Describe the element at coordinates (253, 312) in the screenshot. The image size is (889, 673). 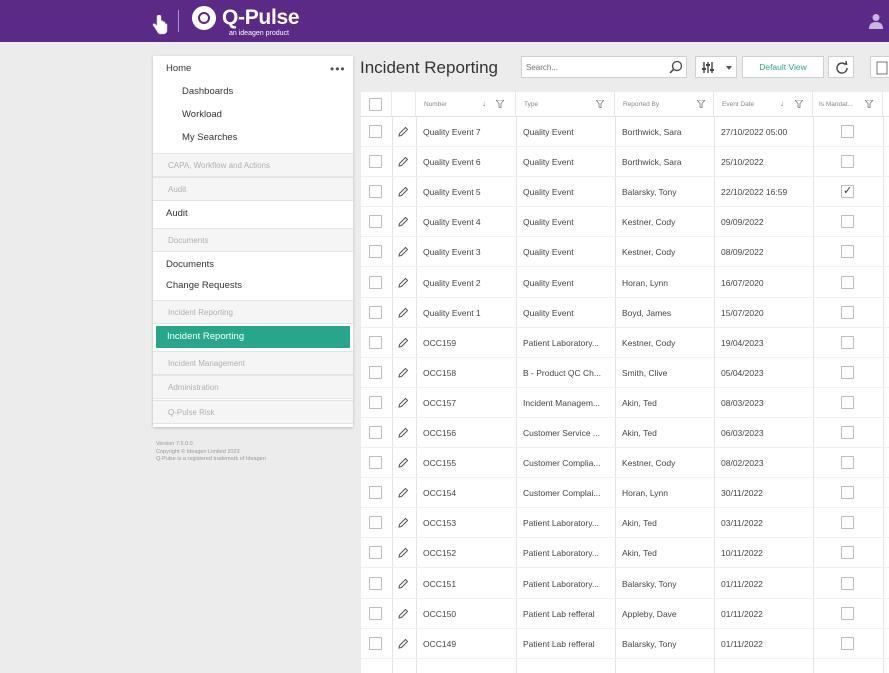
I see `sidebar-section-incident-reporting: Incident Reporting` at that location.